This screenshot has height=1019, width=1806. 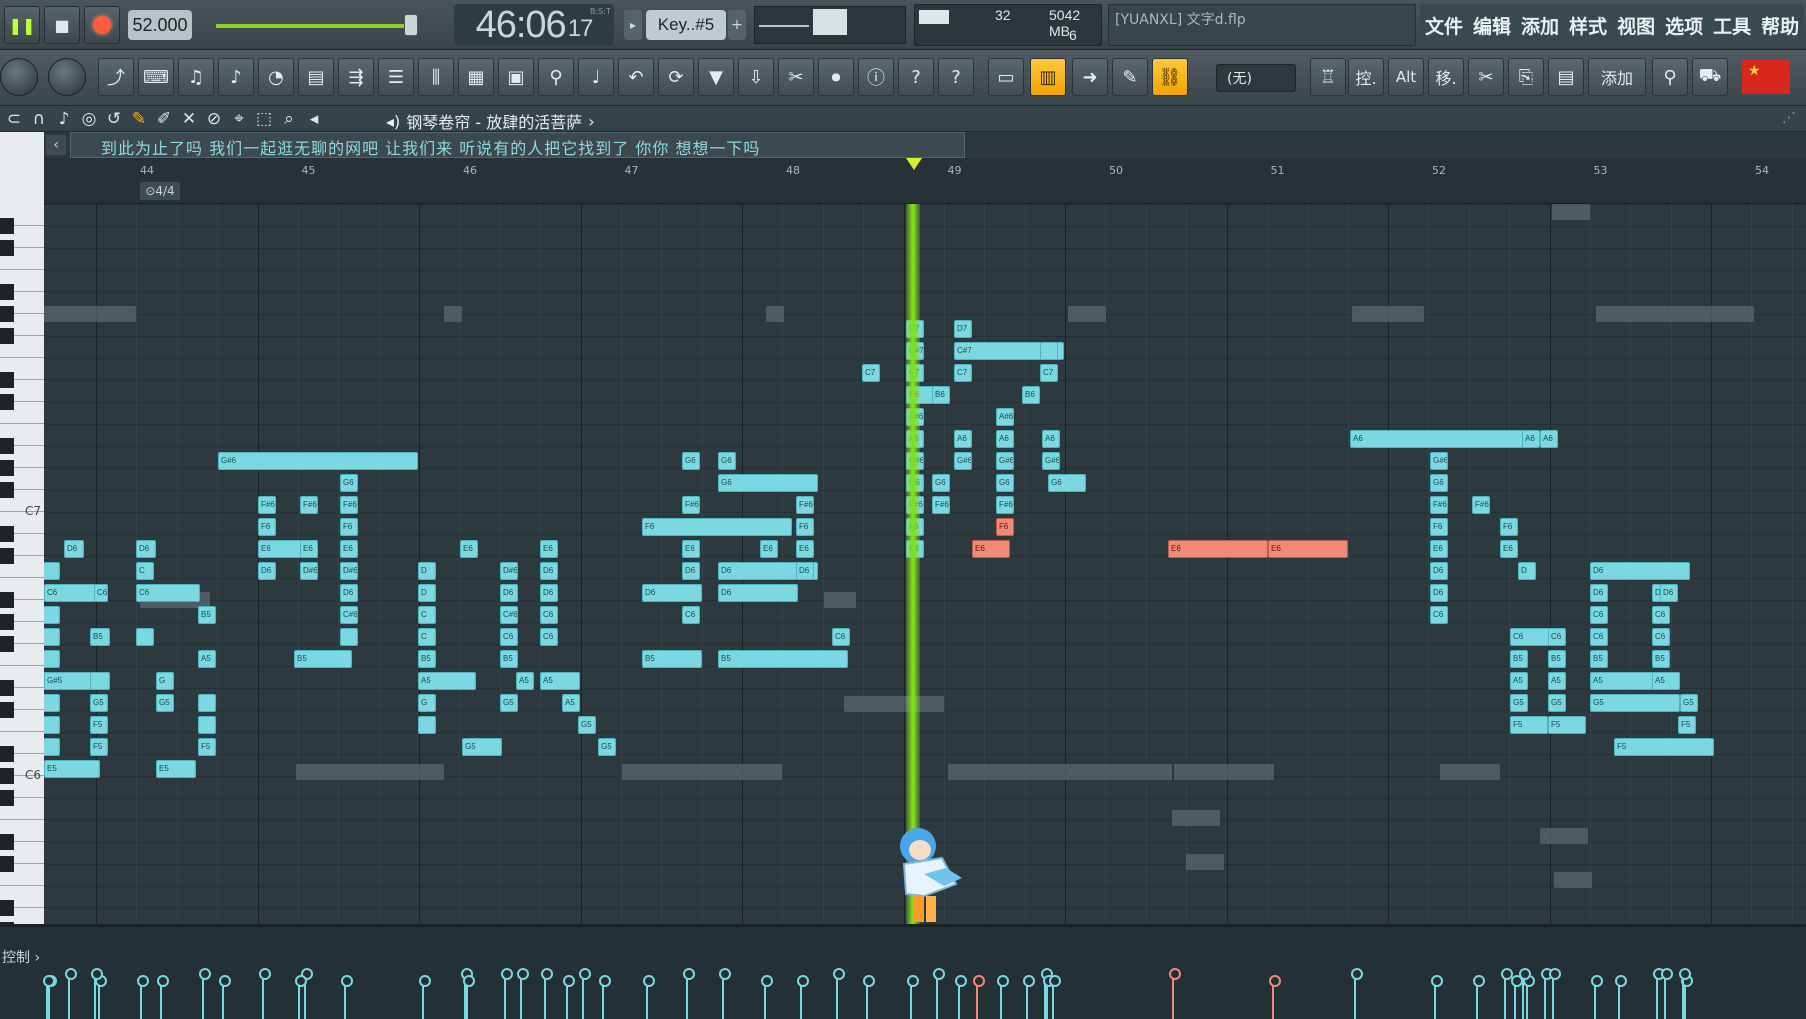 What do you see at coordinates (1780, 25) in the screenshot?
I see `menu-item: 帮助` at bounding box center [1780, 25].